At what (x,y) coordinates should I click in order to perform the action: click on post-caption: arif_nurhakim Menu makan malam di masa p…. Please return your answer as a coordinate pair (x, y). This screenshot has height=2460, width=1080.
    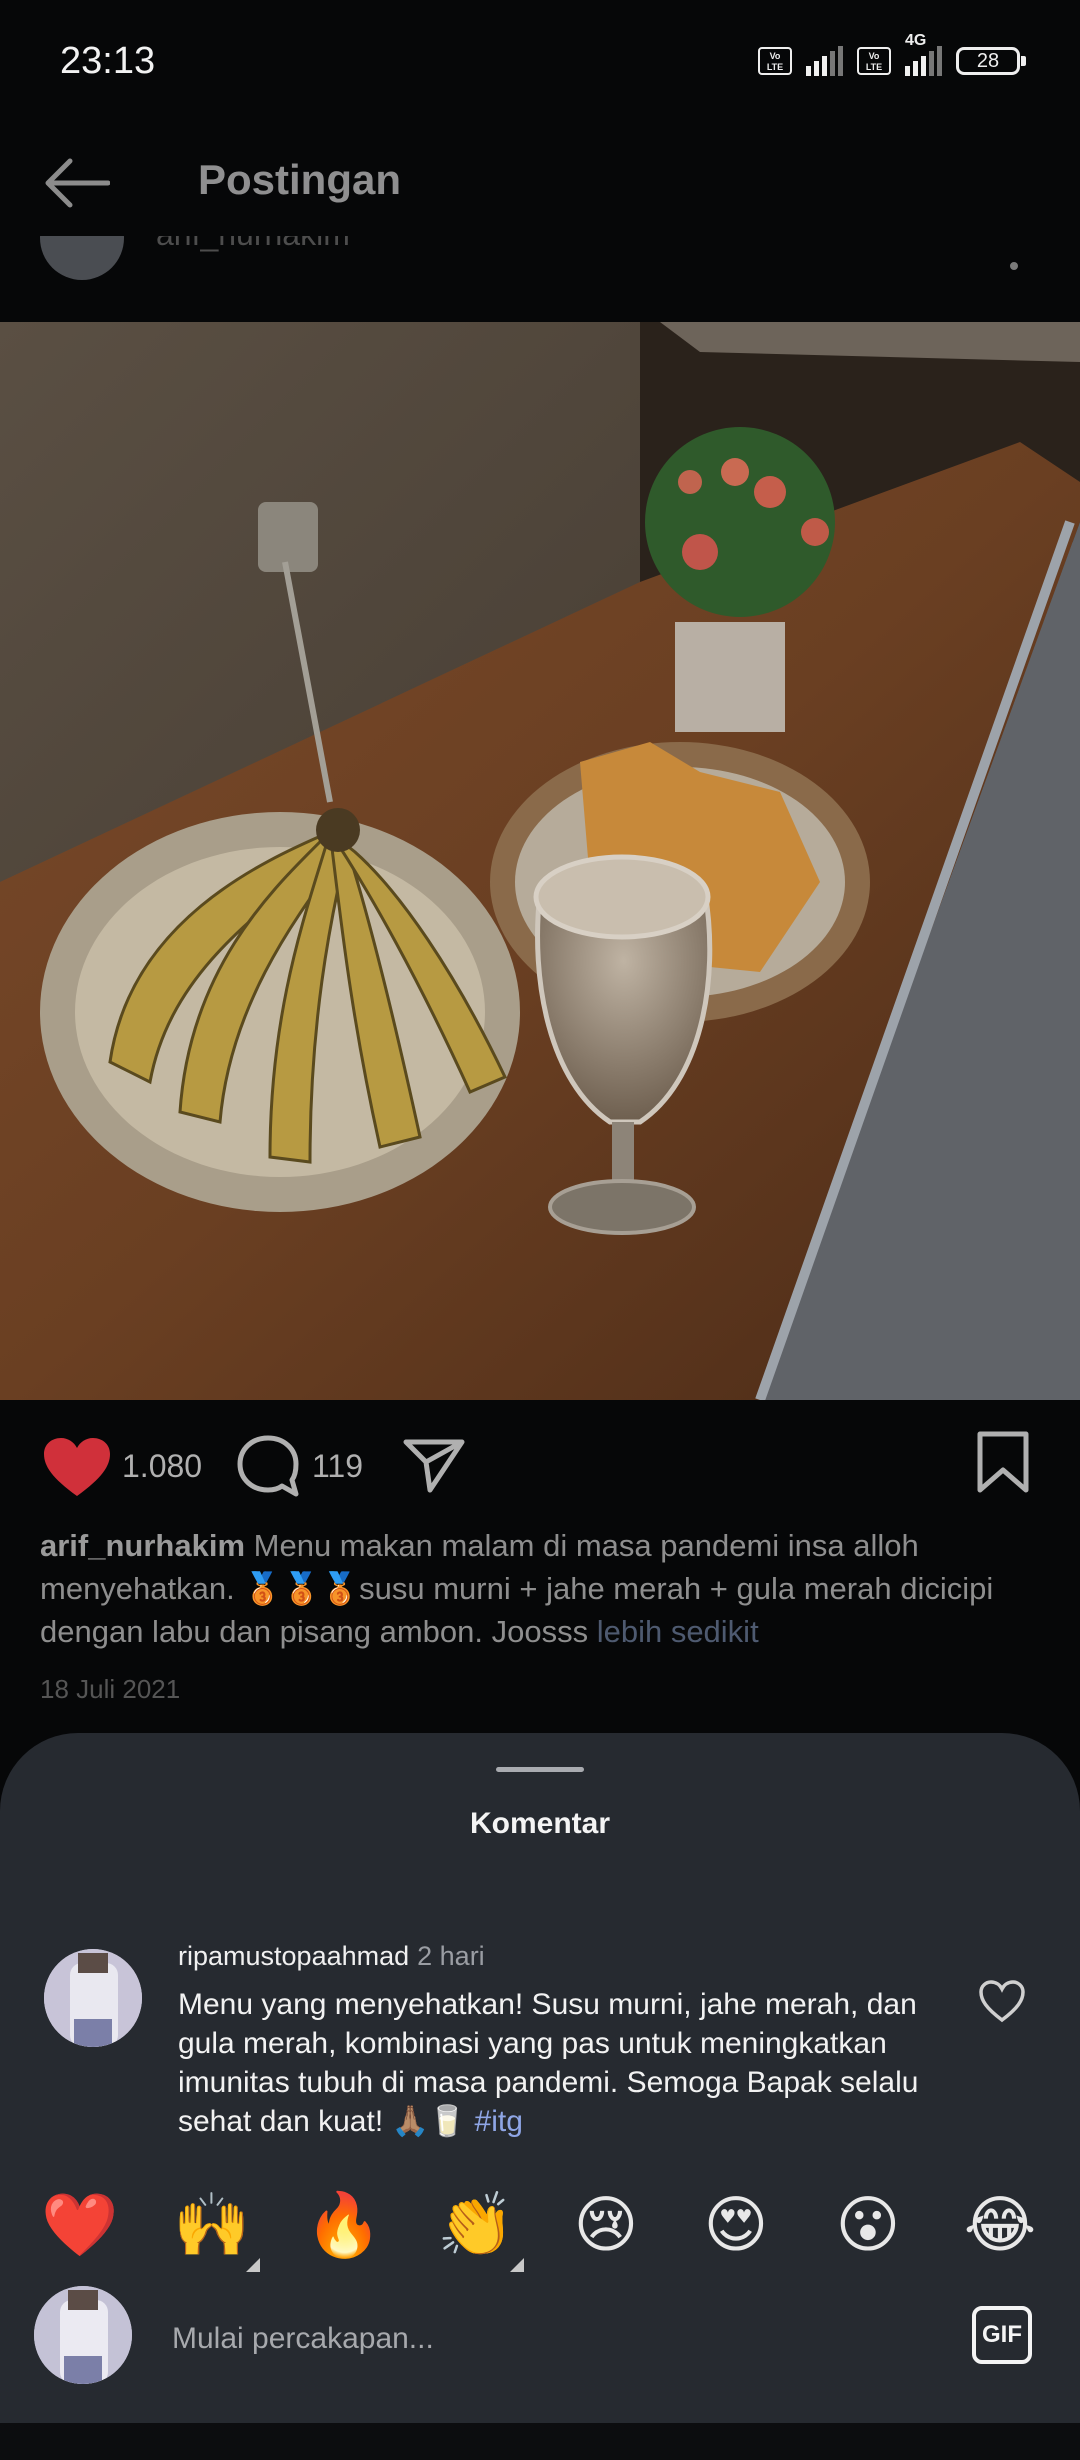
    Looking at the image, I should click on (540, 1588).